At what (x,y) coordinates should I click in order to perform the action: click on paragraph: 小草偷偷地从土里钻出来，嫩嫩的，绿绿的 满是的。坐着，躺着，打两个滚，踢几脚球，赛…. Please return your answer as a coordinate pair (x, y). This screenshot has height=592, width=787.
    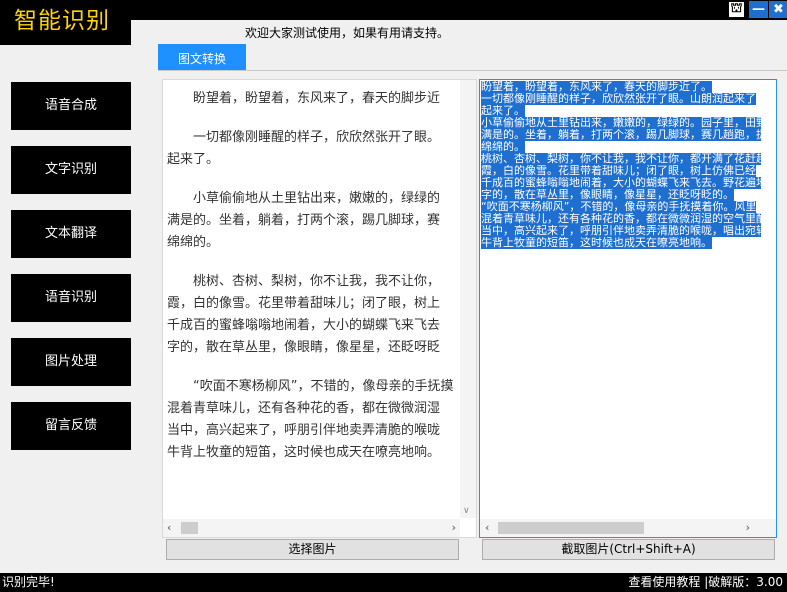
    Looking at the image, I should click on (314, 221).